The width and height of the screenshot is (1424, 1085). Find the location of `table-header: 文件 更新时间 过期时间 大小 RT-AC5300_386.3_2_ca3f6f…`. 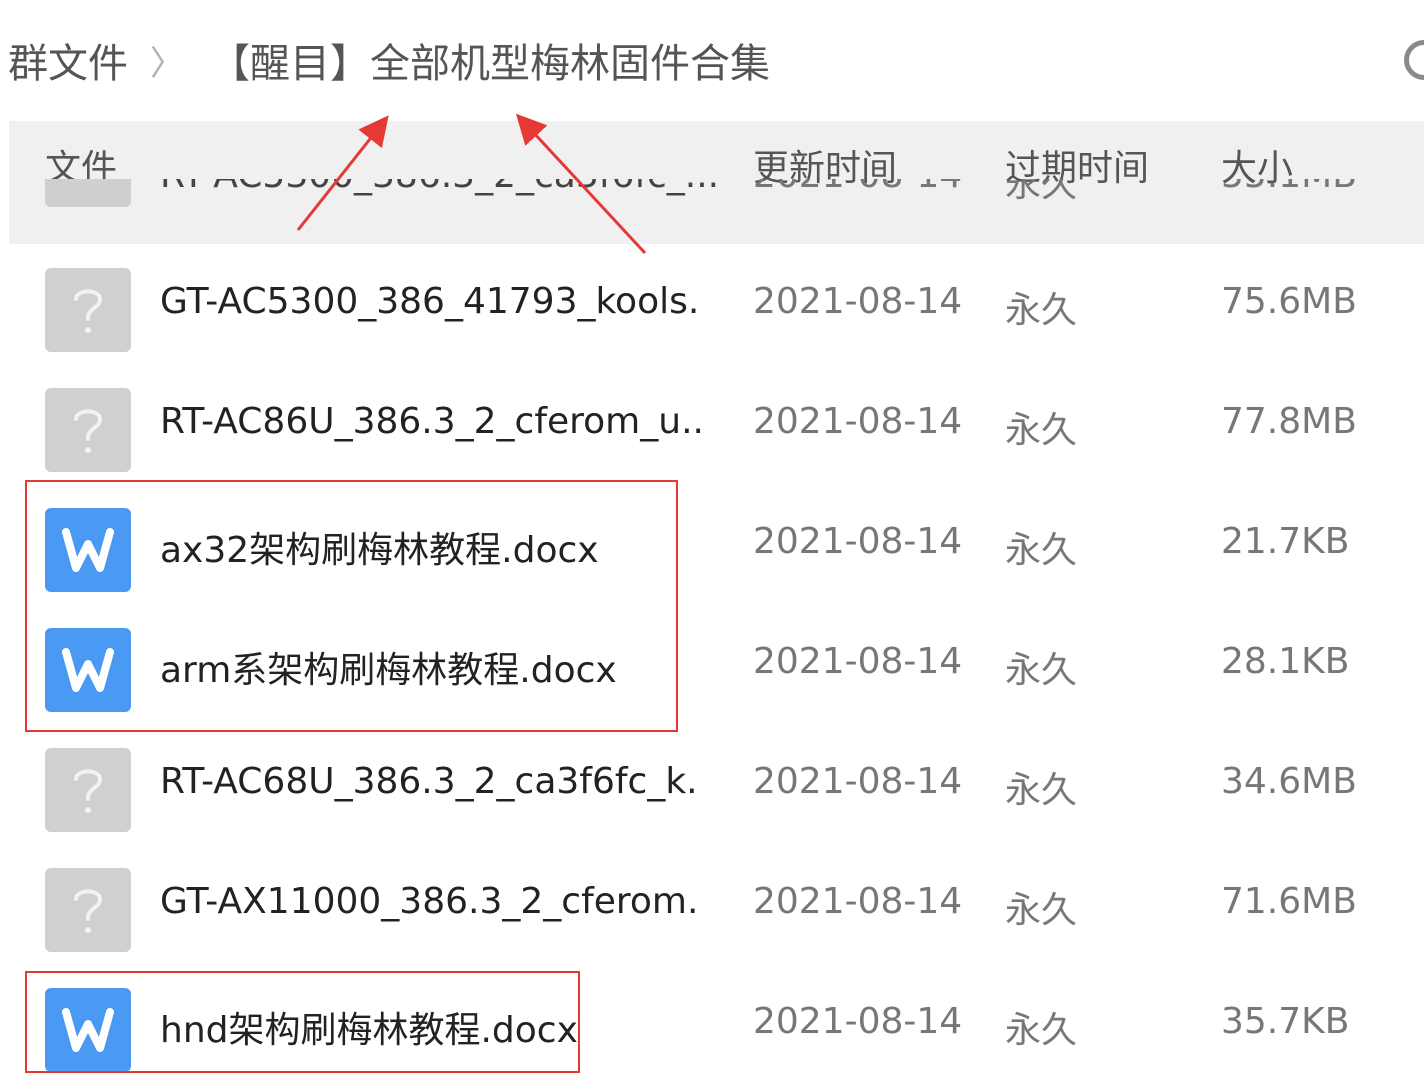

table-header: 文件 更新时间 过期时间 大小 RT-AC5300_386.3_2_ca3f6f… is located at coordinates (716, 182).